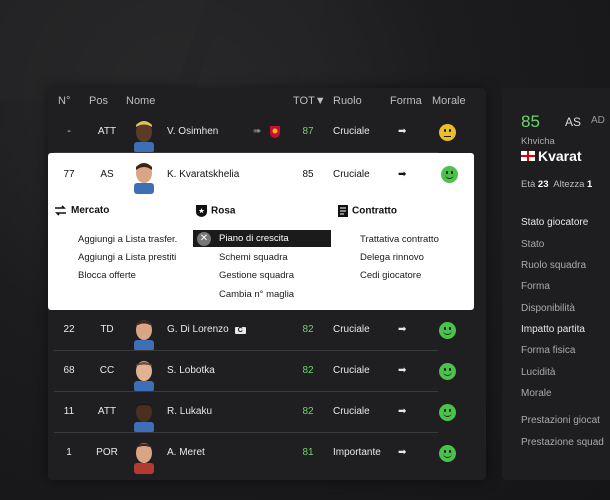 The height and width of the screenshot is (500, 610). What do you see at coordinates (535, 286) in the screenshot?
I see `label-form: Forma` at bounding box center [535, 286].